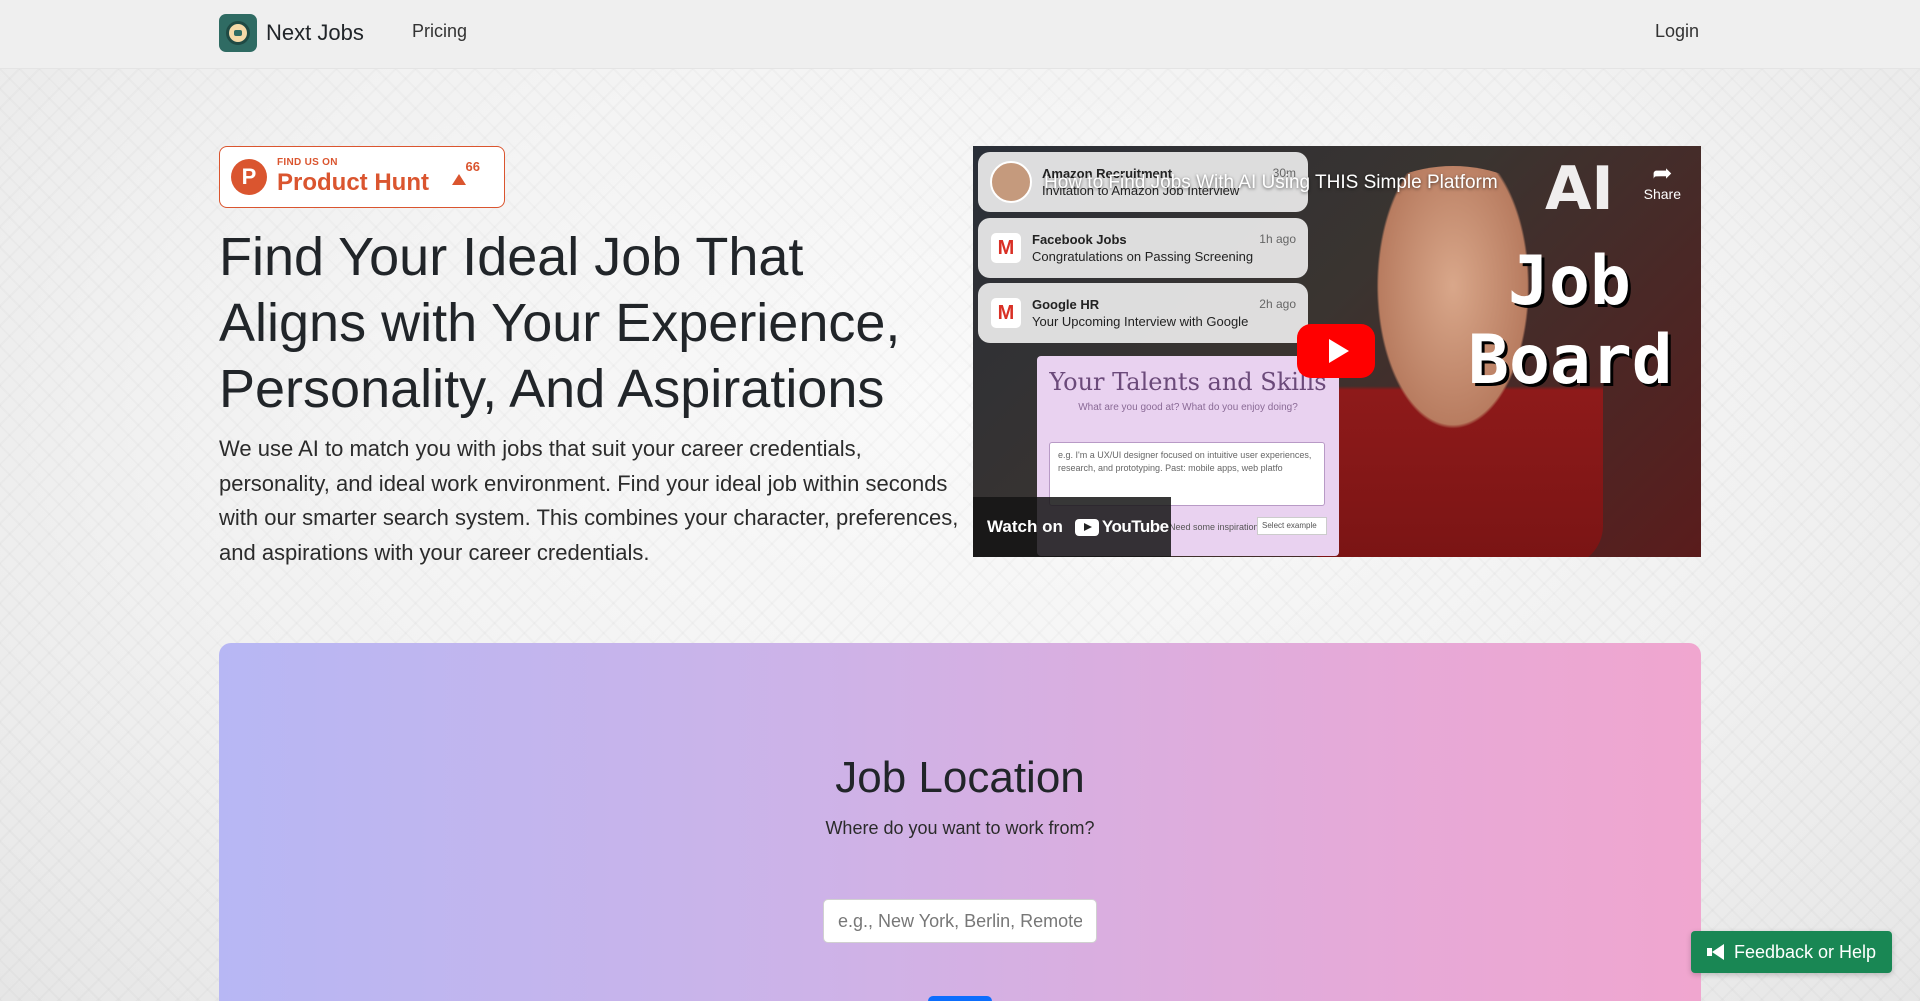  I want to click on nav-login-link: Login, so click(1677, 31).